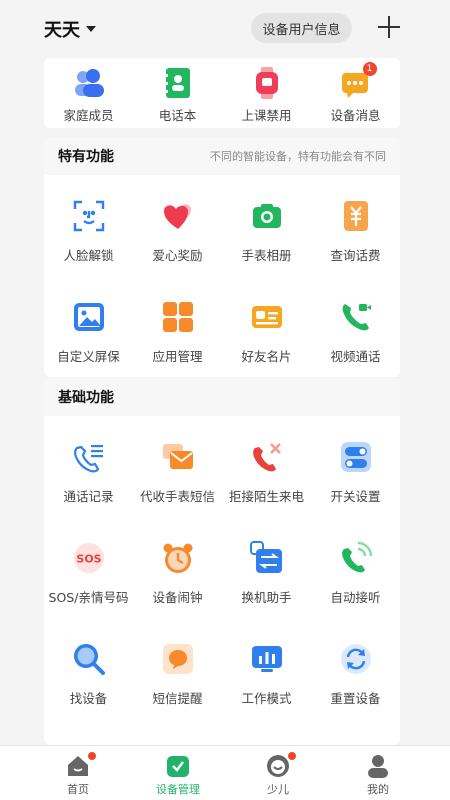  I want to click on tab-label: 少儿, so click(278, 789).